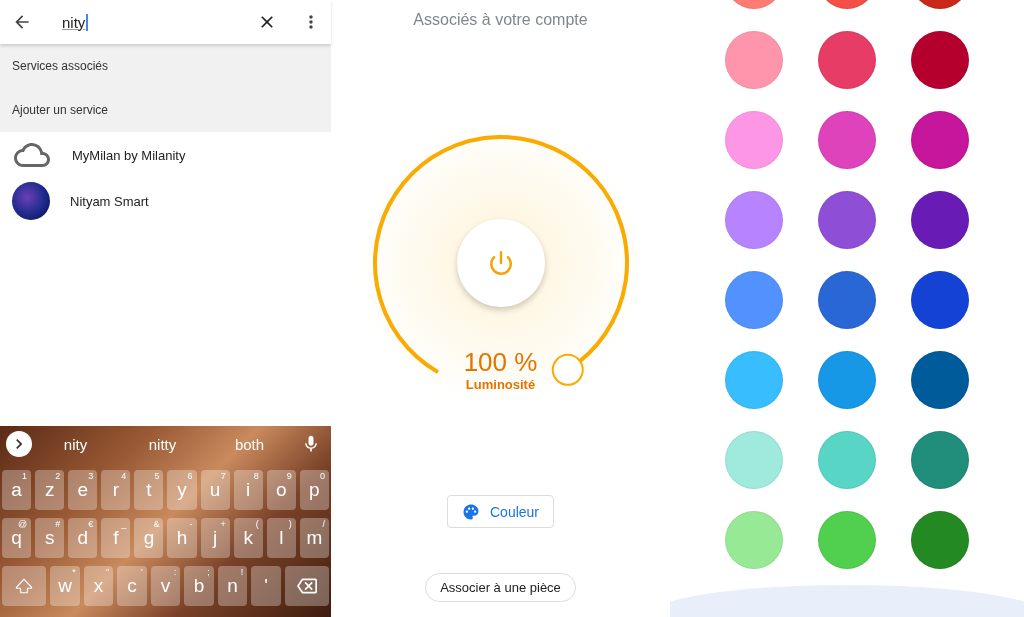  Describe the element at coordinates (31, 201) in the screenshot. I see `service-logo` at that location.